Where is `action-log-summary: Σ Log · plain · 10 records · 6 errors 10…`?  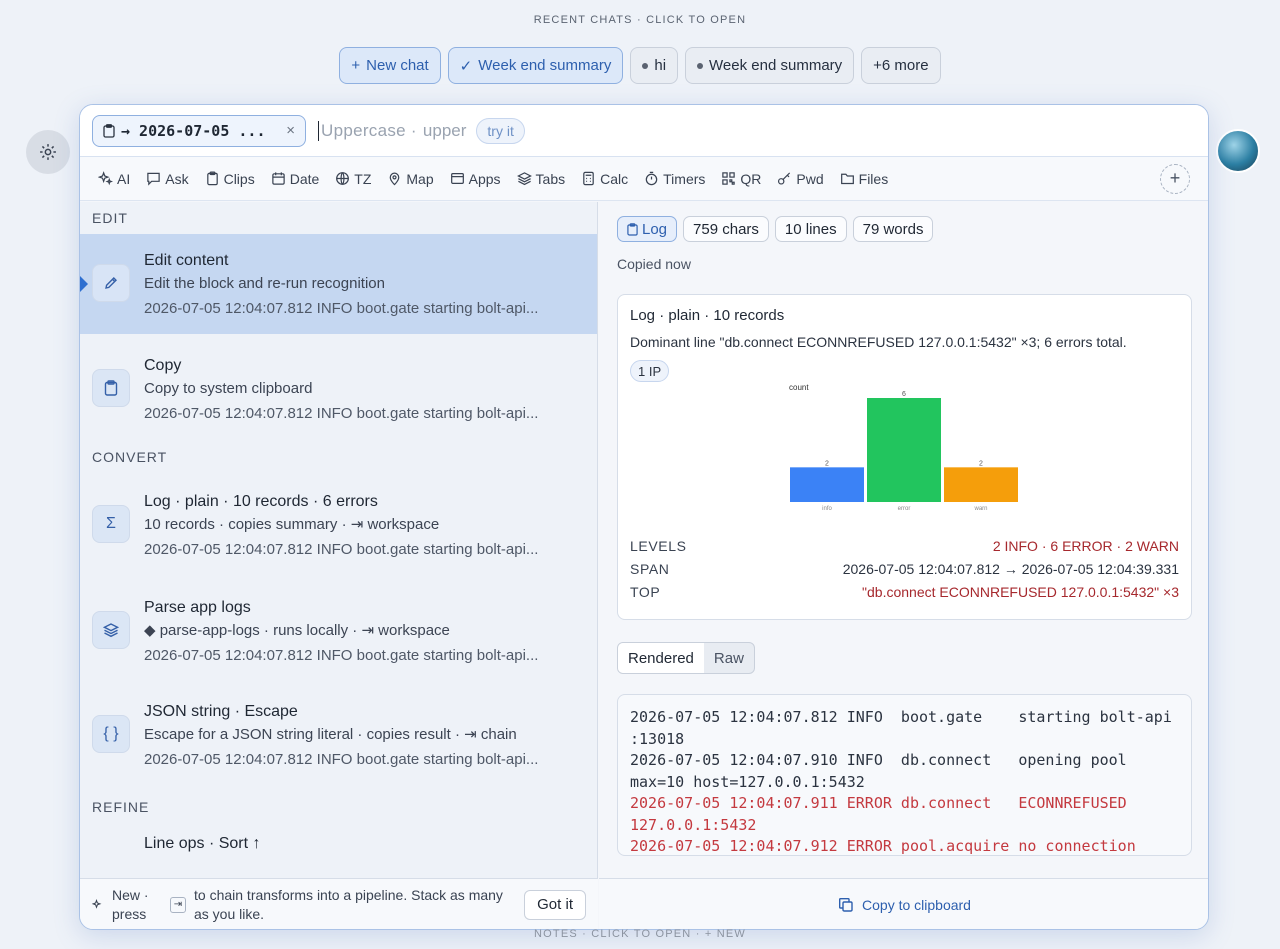 action-log-summary: Σ Log · plain · 10 records · 6 errors 10… is located at coordinates (338, 528).